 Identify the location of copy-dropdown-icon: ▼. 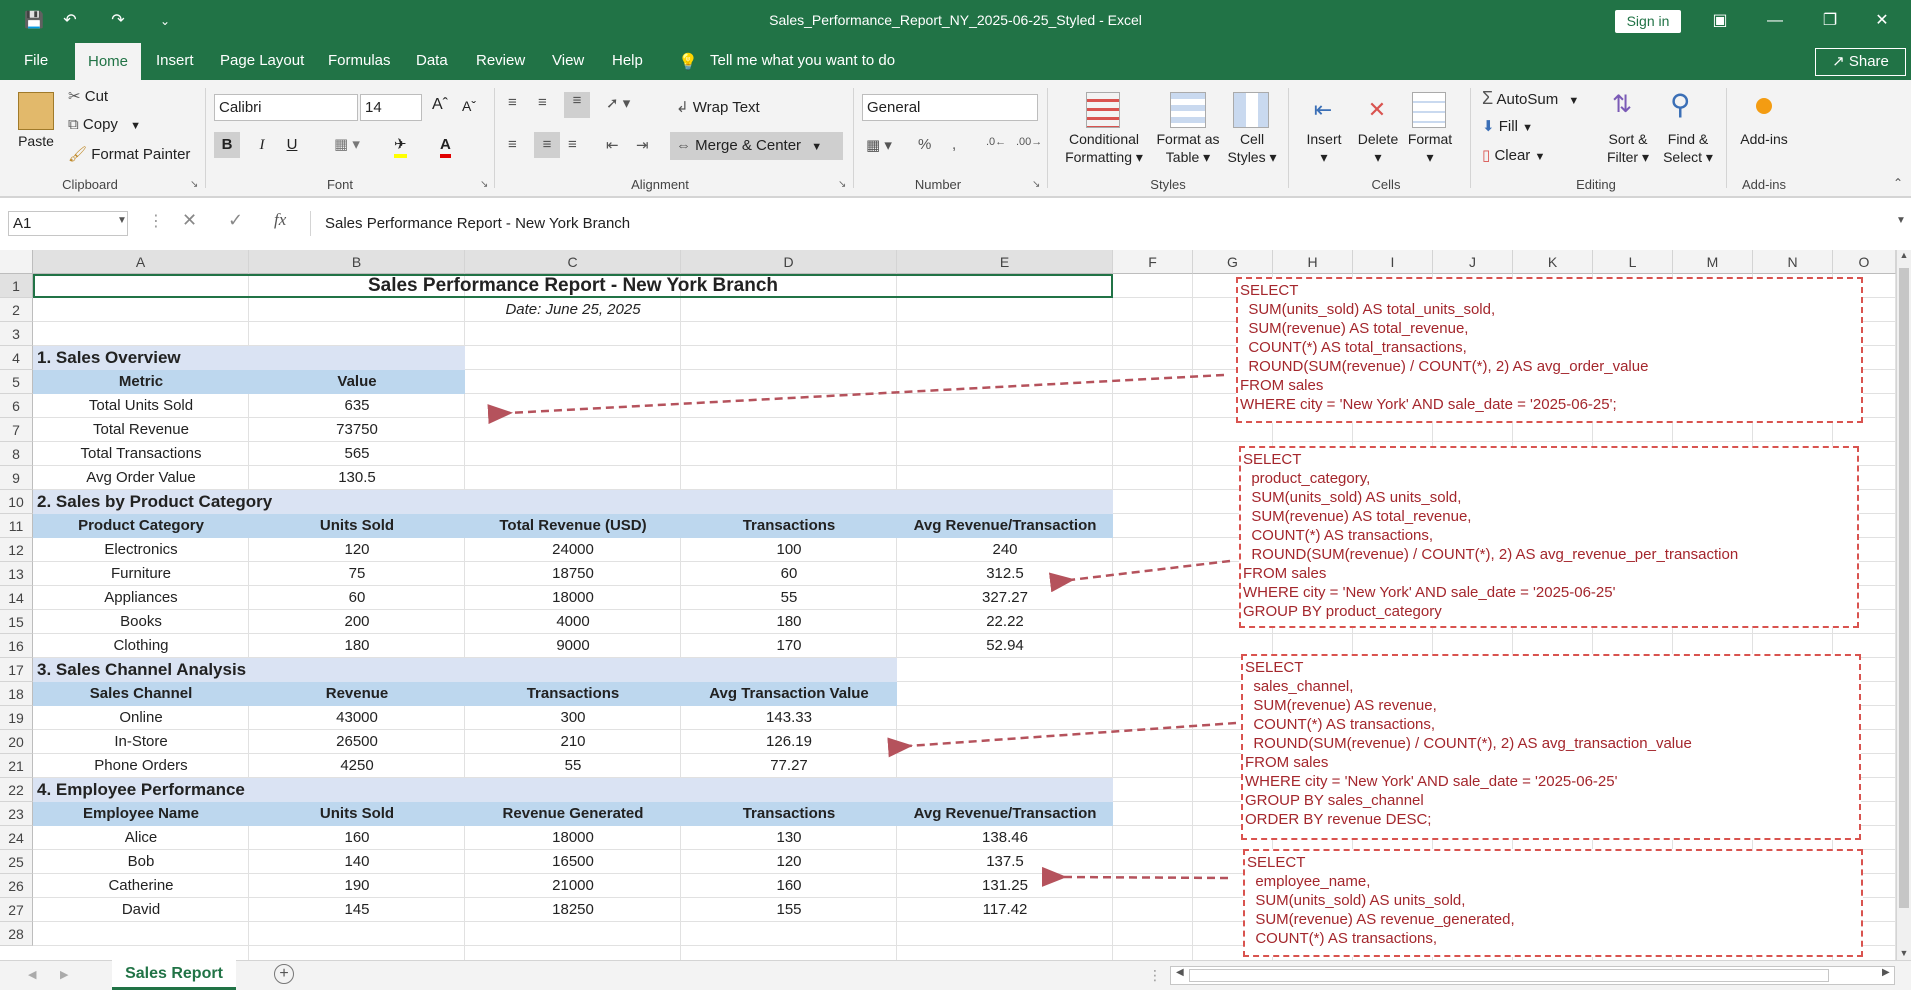
(135, 126).